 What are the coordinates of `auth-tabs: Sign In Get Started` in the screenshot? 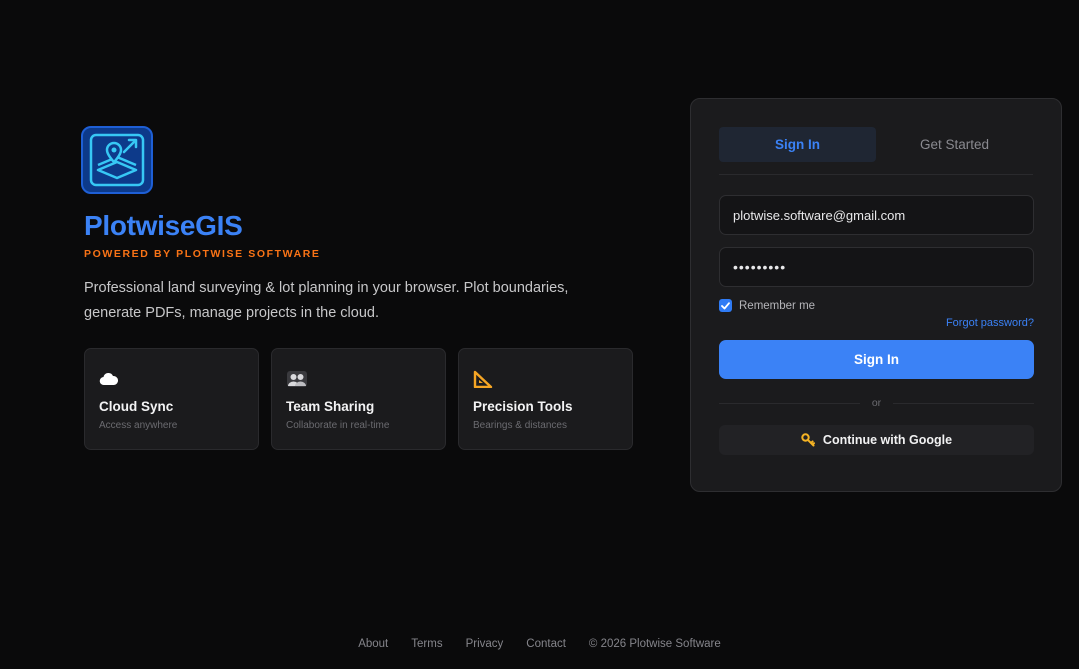 It's located at (876, 151).